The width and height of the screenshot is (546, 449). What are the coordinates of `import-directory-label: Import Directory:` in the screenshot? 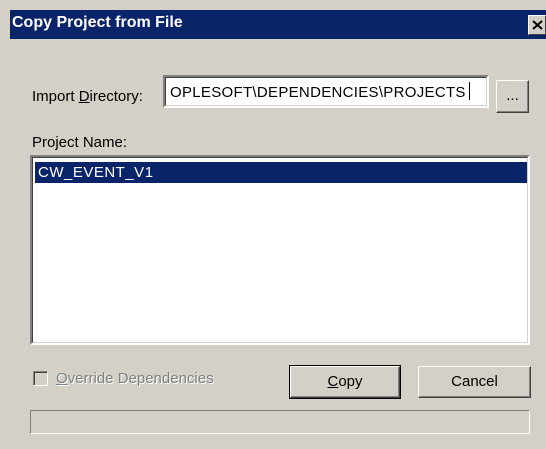 It's located at (87, 96).